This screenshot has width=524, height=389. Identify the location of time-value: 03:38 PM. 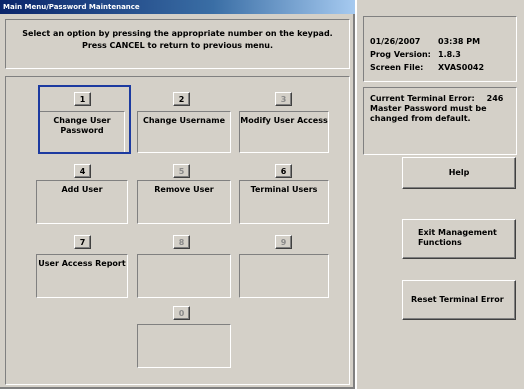
(459, 41).